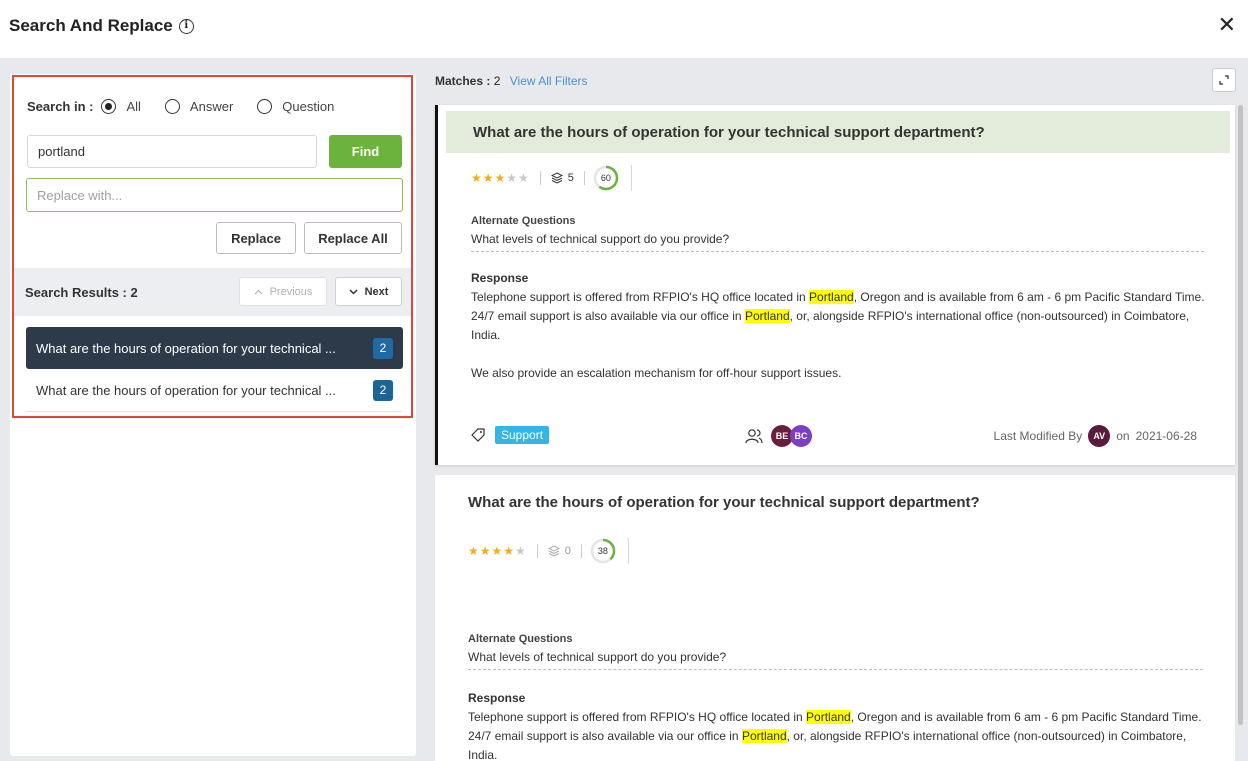  What do you see at coordinates (91, 25) in the screenshot?
I see `dialog-title-text: Search And Replace` at bounding box center [91, 25].